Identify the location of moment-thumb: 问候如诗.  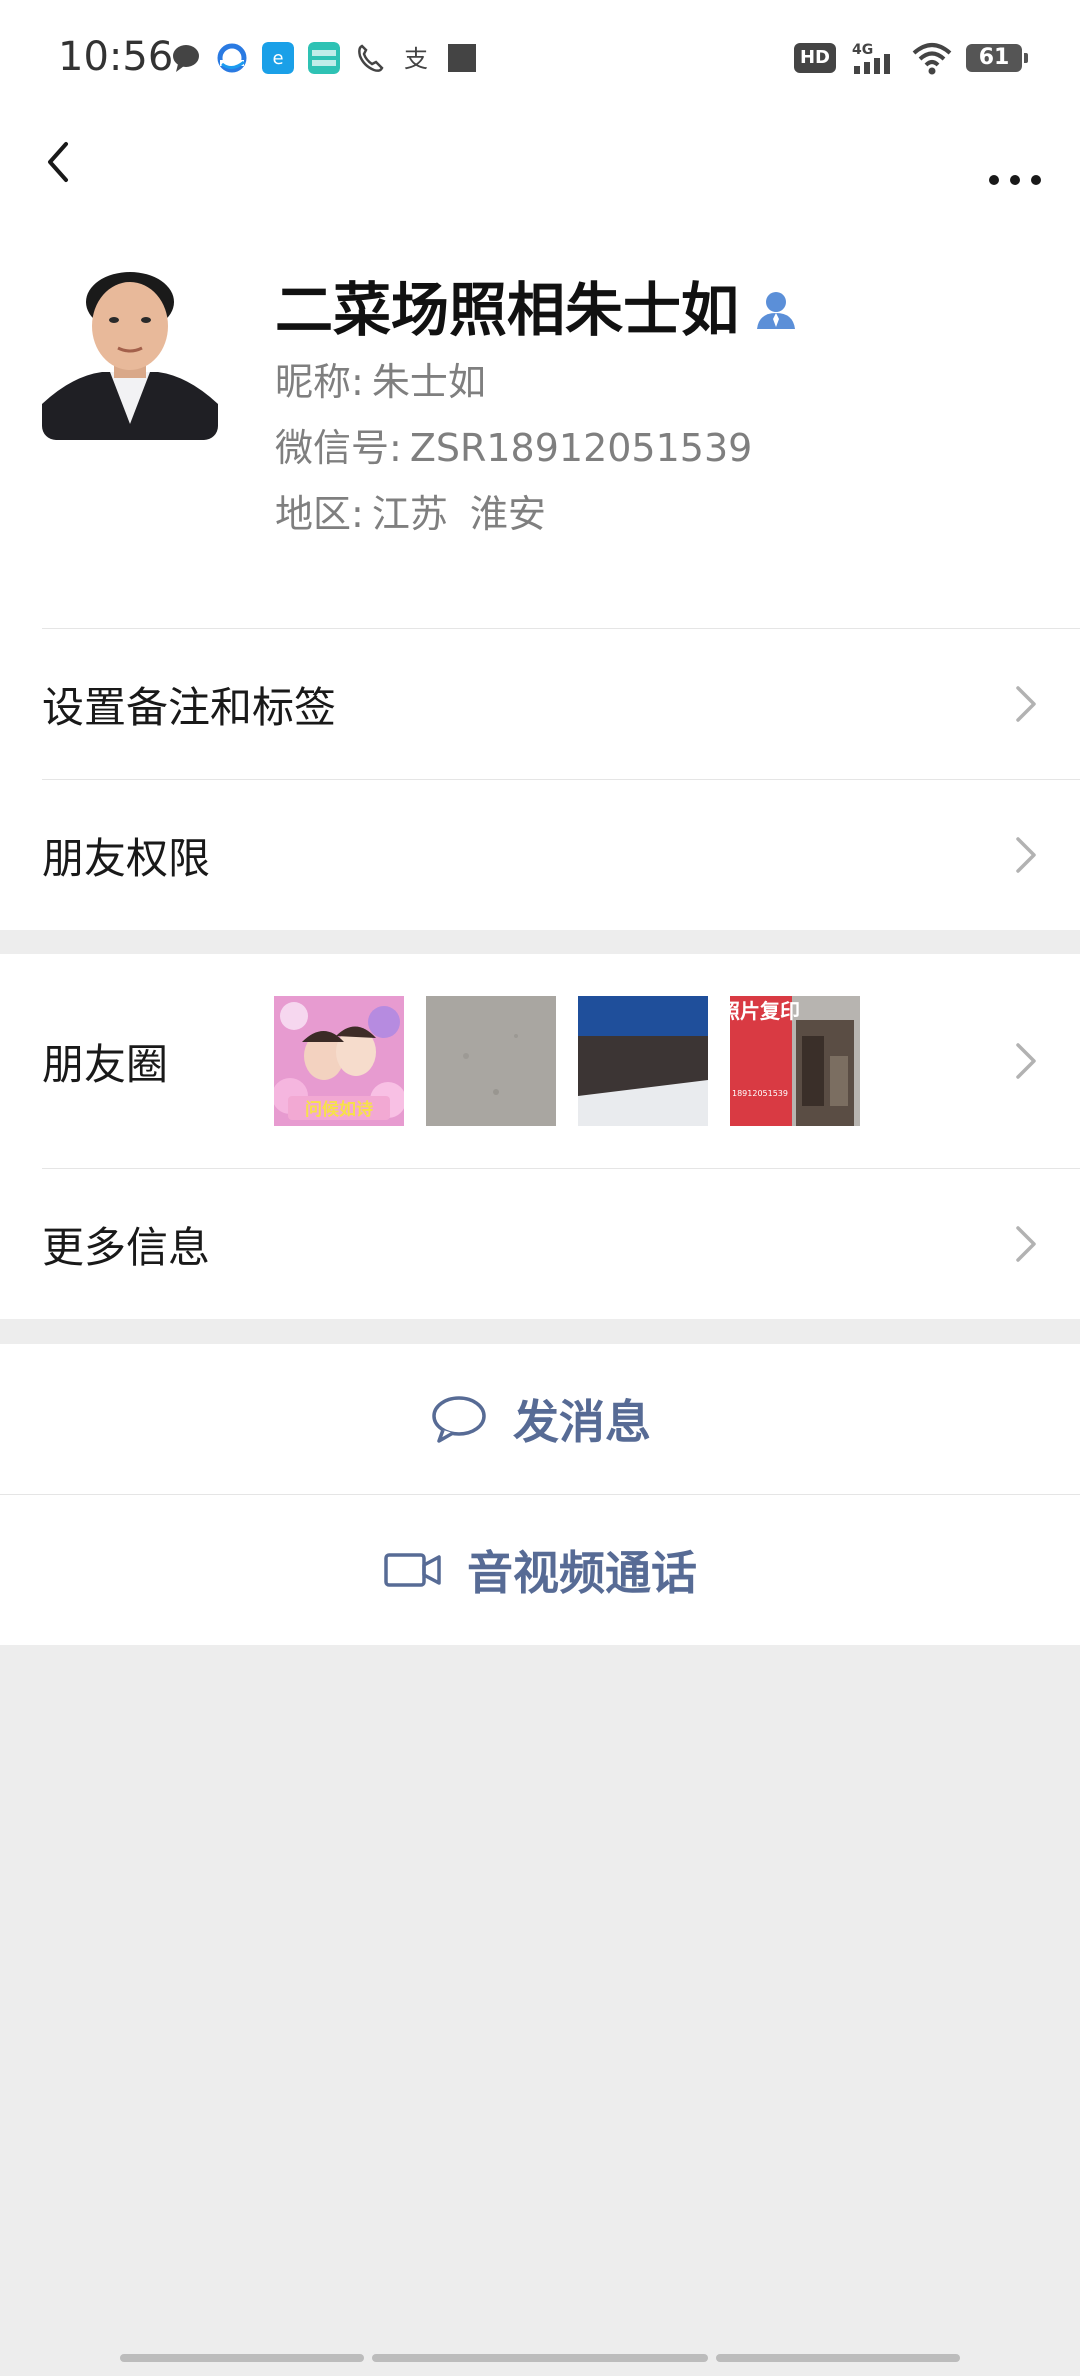
(339, 1061).